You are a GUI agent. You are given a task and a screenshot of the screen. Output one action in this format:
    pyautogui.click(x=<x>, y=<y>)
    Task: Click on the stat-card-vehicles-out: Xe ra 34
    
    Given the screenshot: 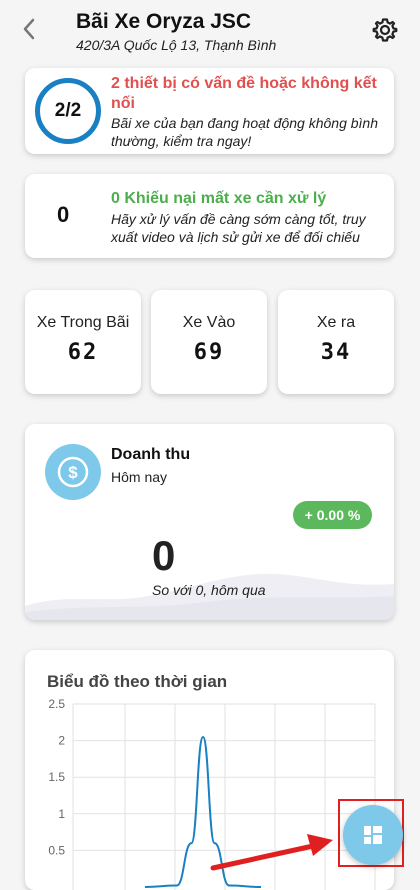 What is the action you would take?
    pyautogui.click(x=336, y=342)
    